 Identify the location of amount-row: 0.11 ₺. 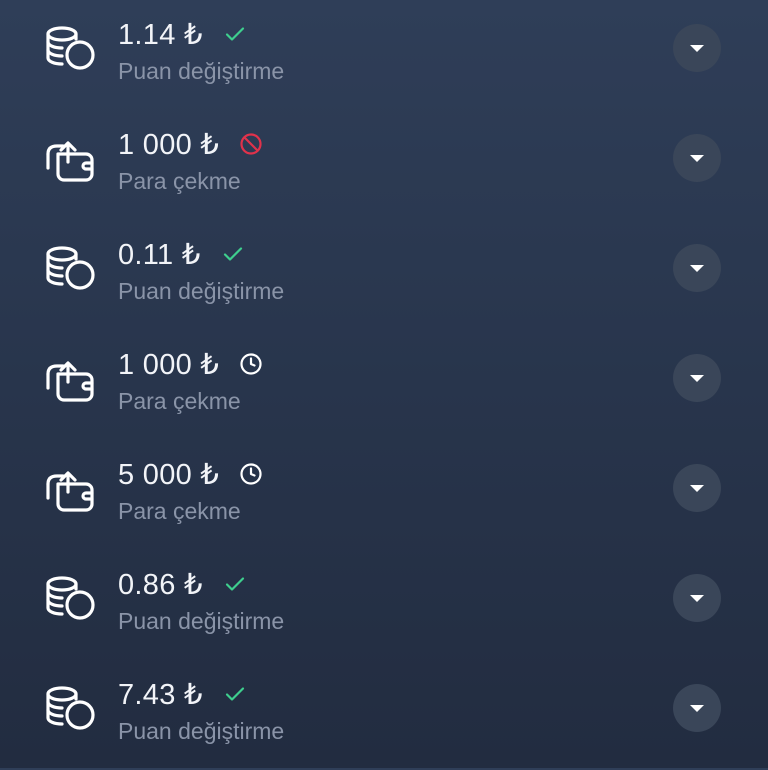
(181, 254).